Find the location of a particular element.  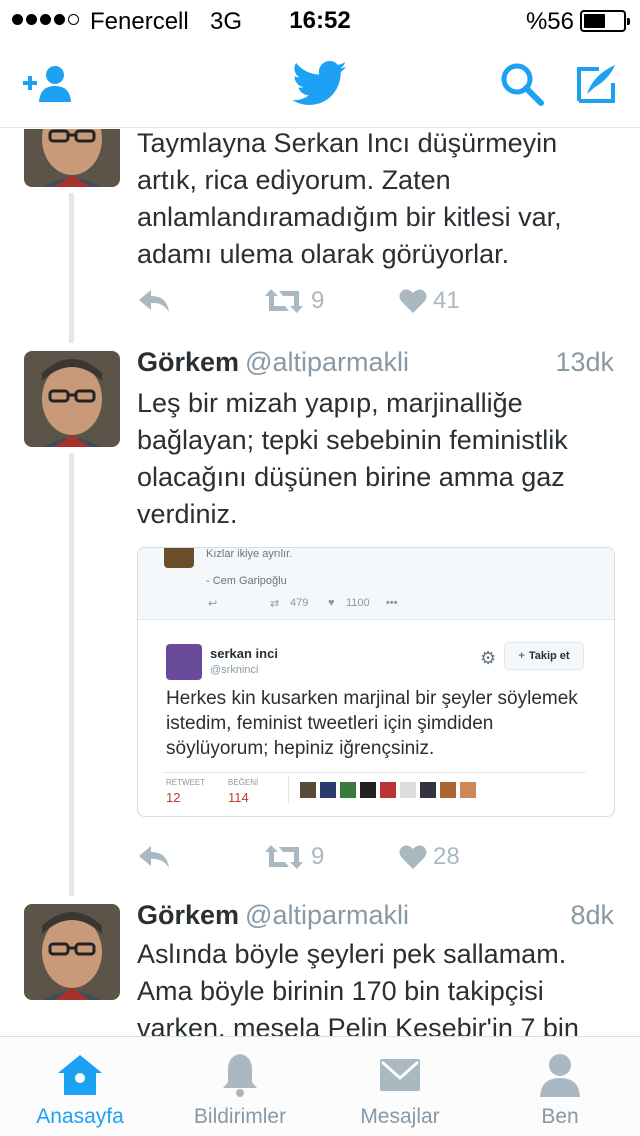

retweet-icon: ⇄ is located at coordinates (275, 604).